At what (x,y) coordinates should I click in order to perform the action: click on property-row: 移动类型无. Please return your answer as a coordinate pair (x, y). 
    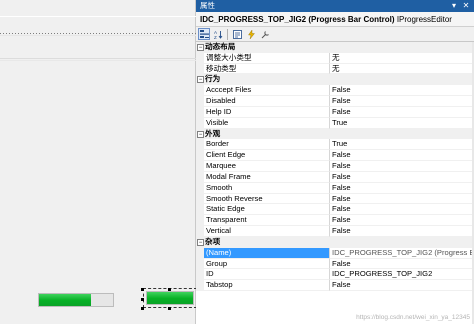
    Looking at the image, I should click on (335, 69).